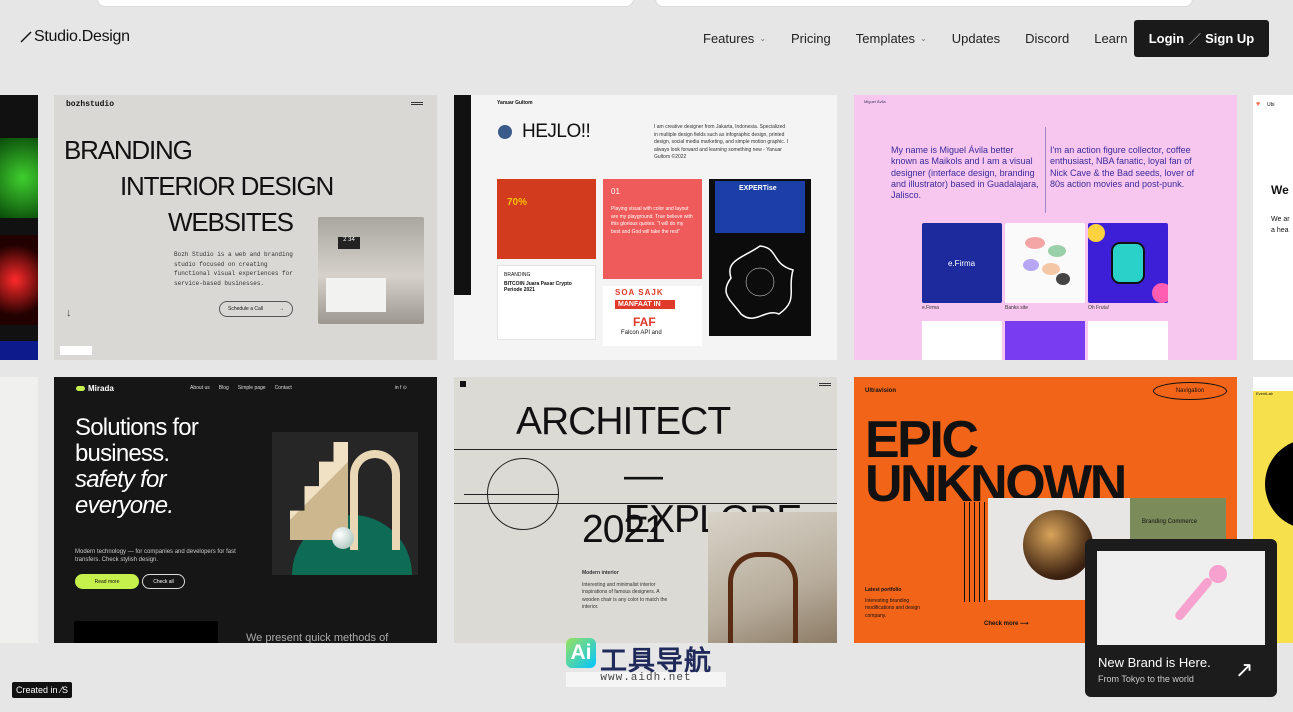 Image resolution: width=1293 pixels, height=712 pixels. I want to click on faf-subtitle: Falcon API and, so click(641, 333).